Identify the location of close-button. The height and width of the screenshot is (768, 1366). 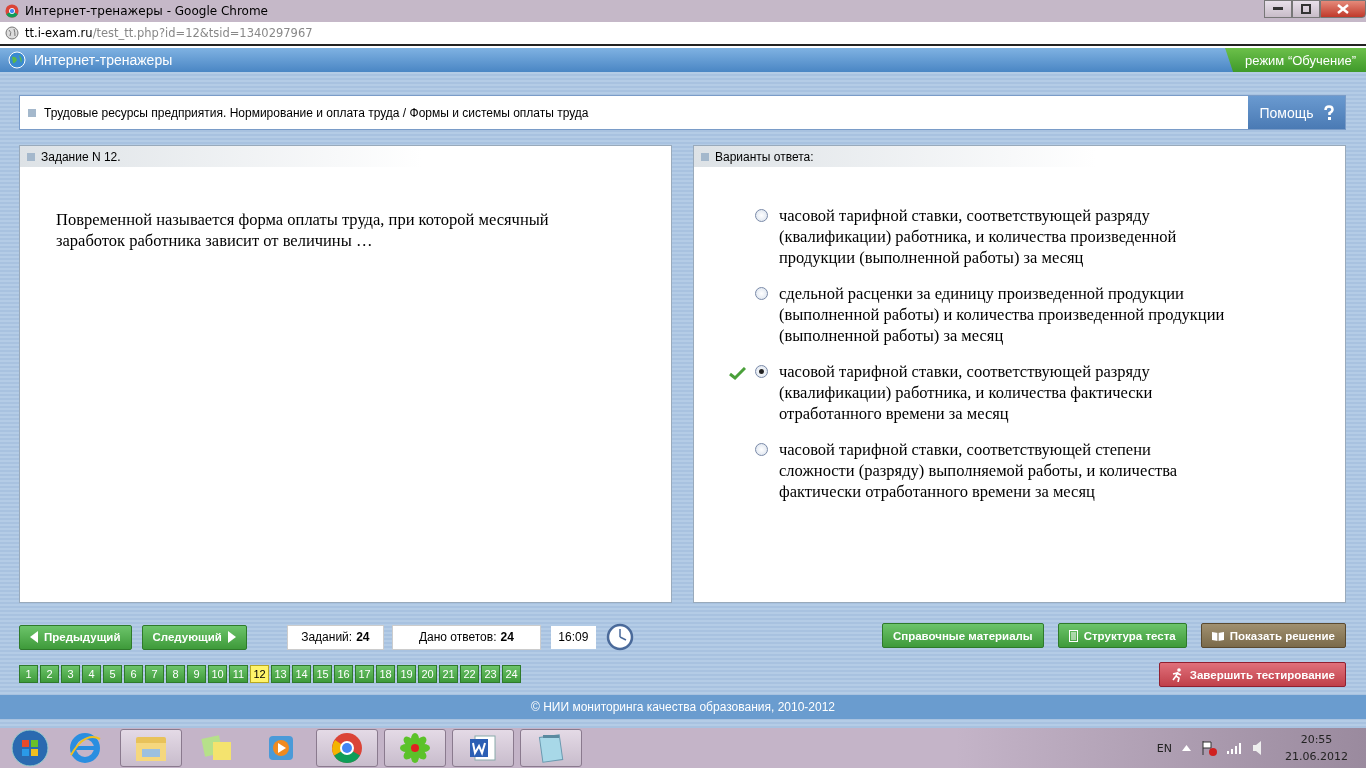
(1343, 9).